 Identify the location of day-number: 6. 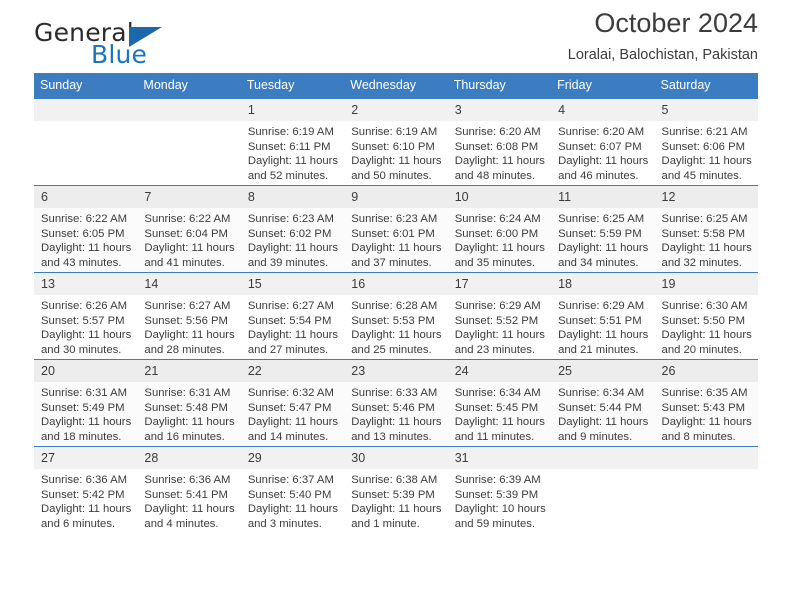
(86, 197).